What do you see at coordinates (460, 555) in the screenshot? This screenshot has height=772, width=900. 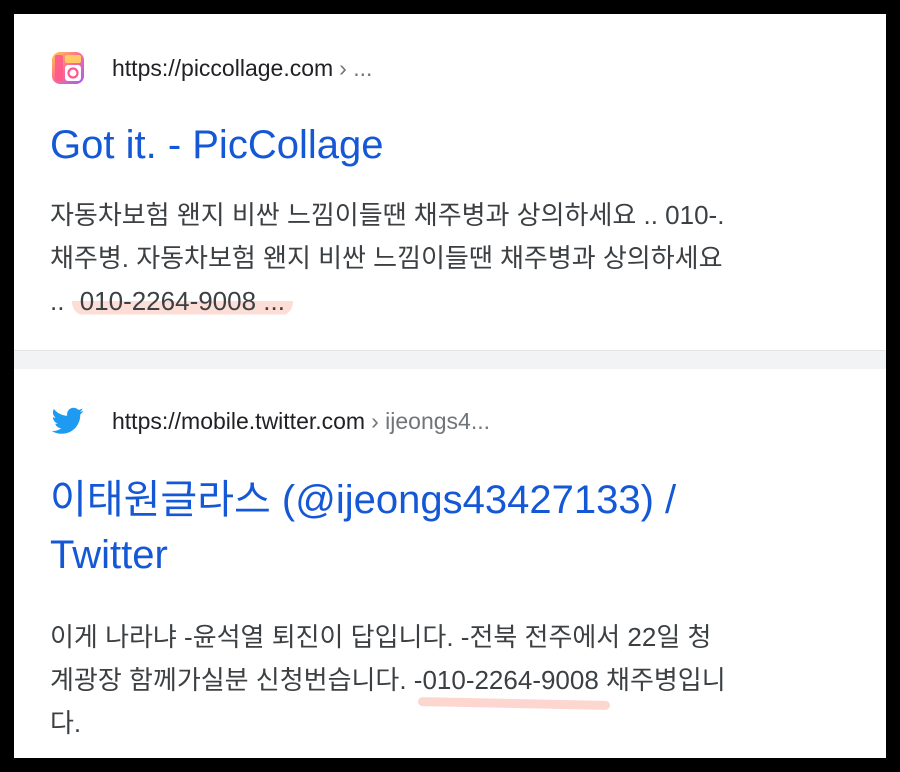 I see `title-line: Twitter` at bounding box center [460, 555].